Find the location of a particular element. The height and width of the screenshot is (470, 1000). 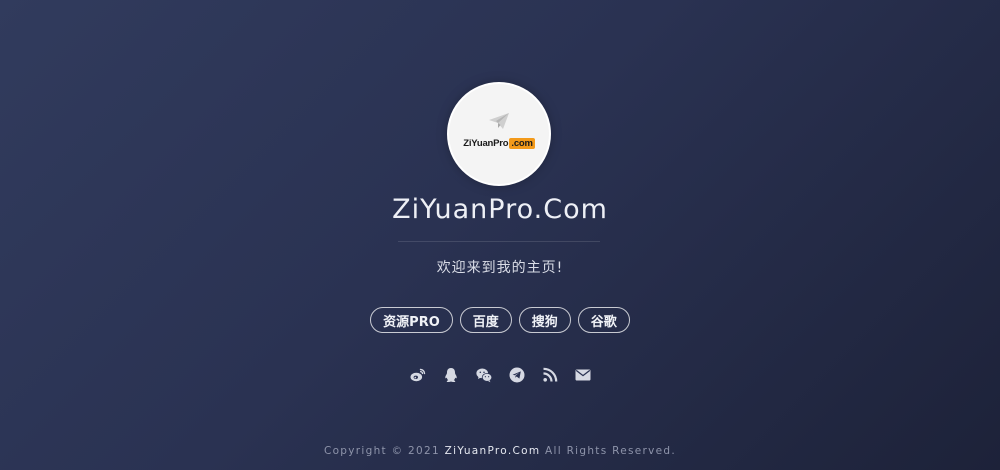

social-links is located at coordinates (500, 375).